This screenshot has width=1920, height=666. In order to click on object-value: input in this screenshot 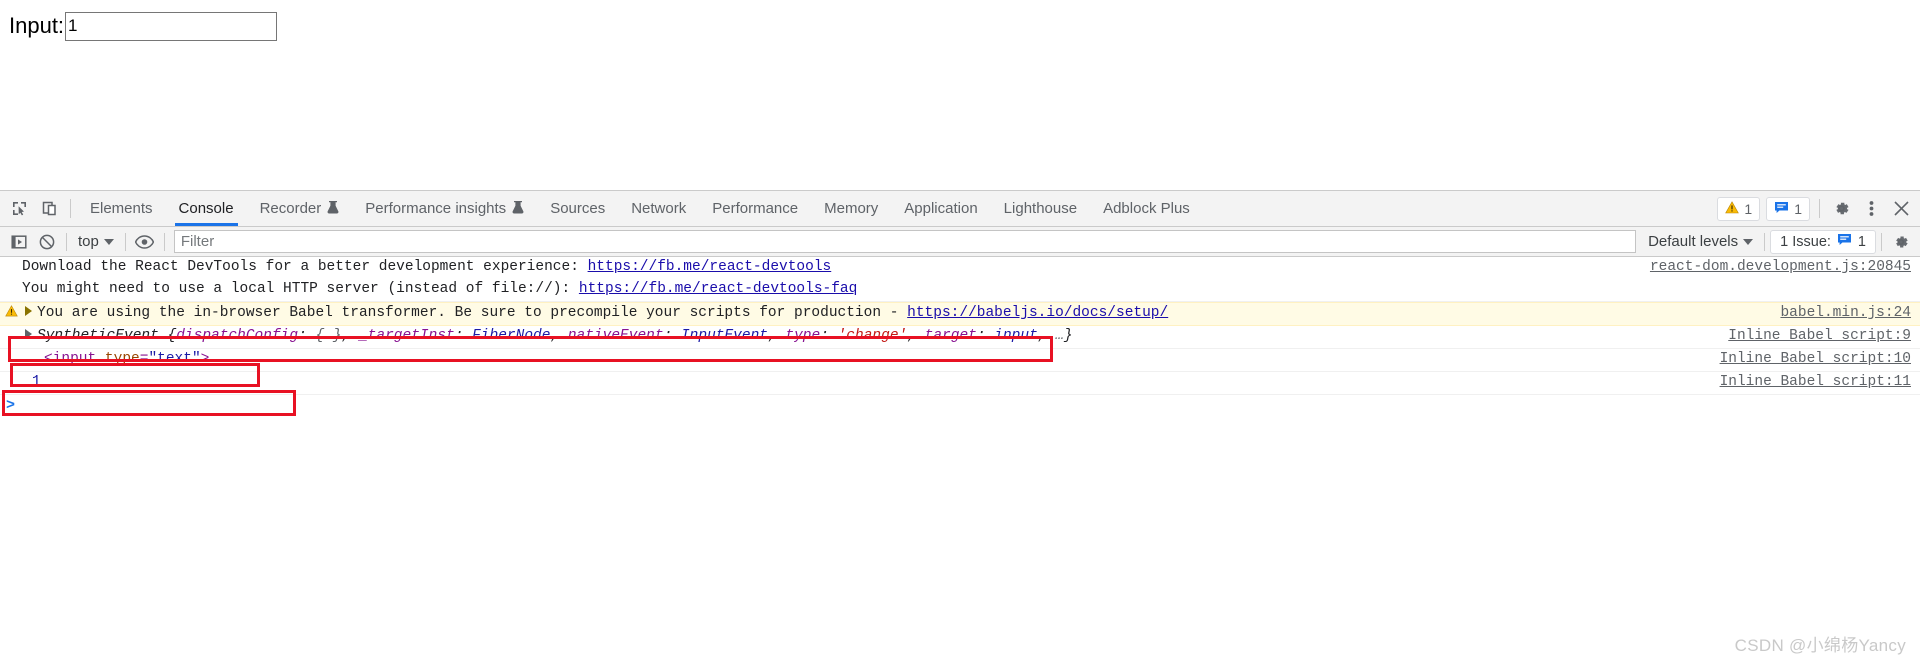, I will do `click(1016, 336)`.